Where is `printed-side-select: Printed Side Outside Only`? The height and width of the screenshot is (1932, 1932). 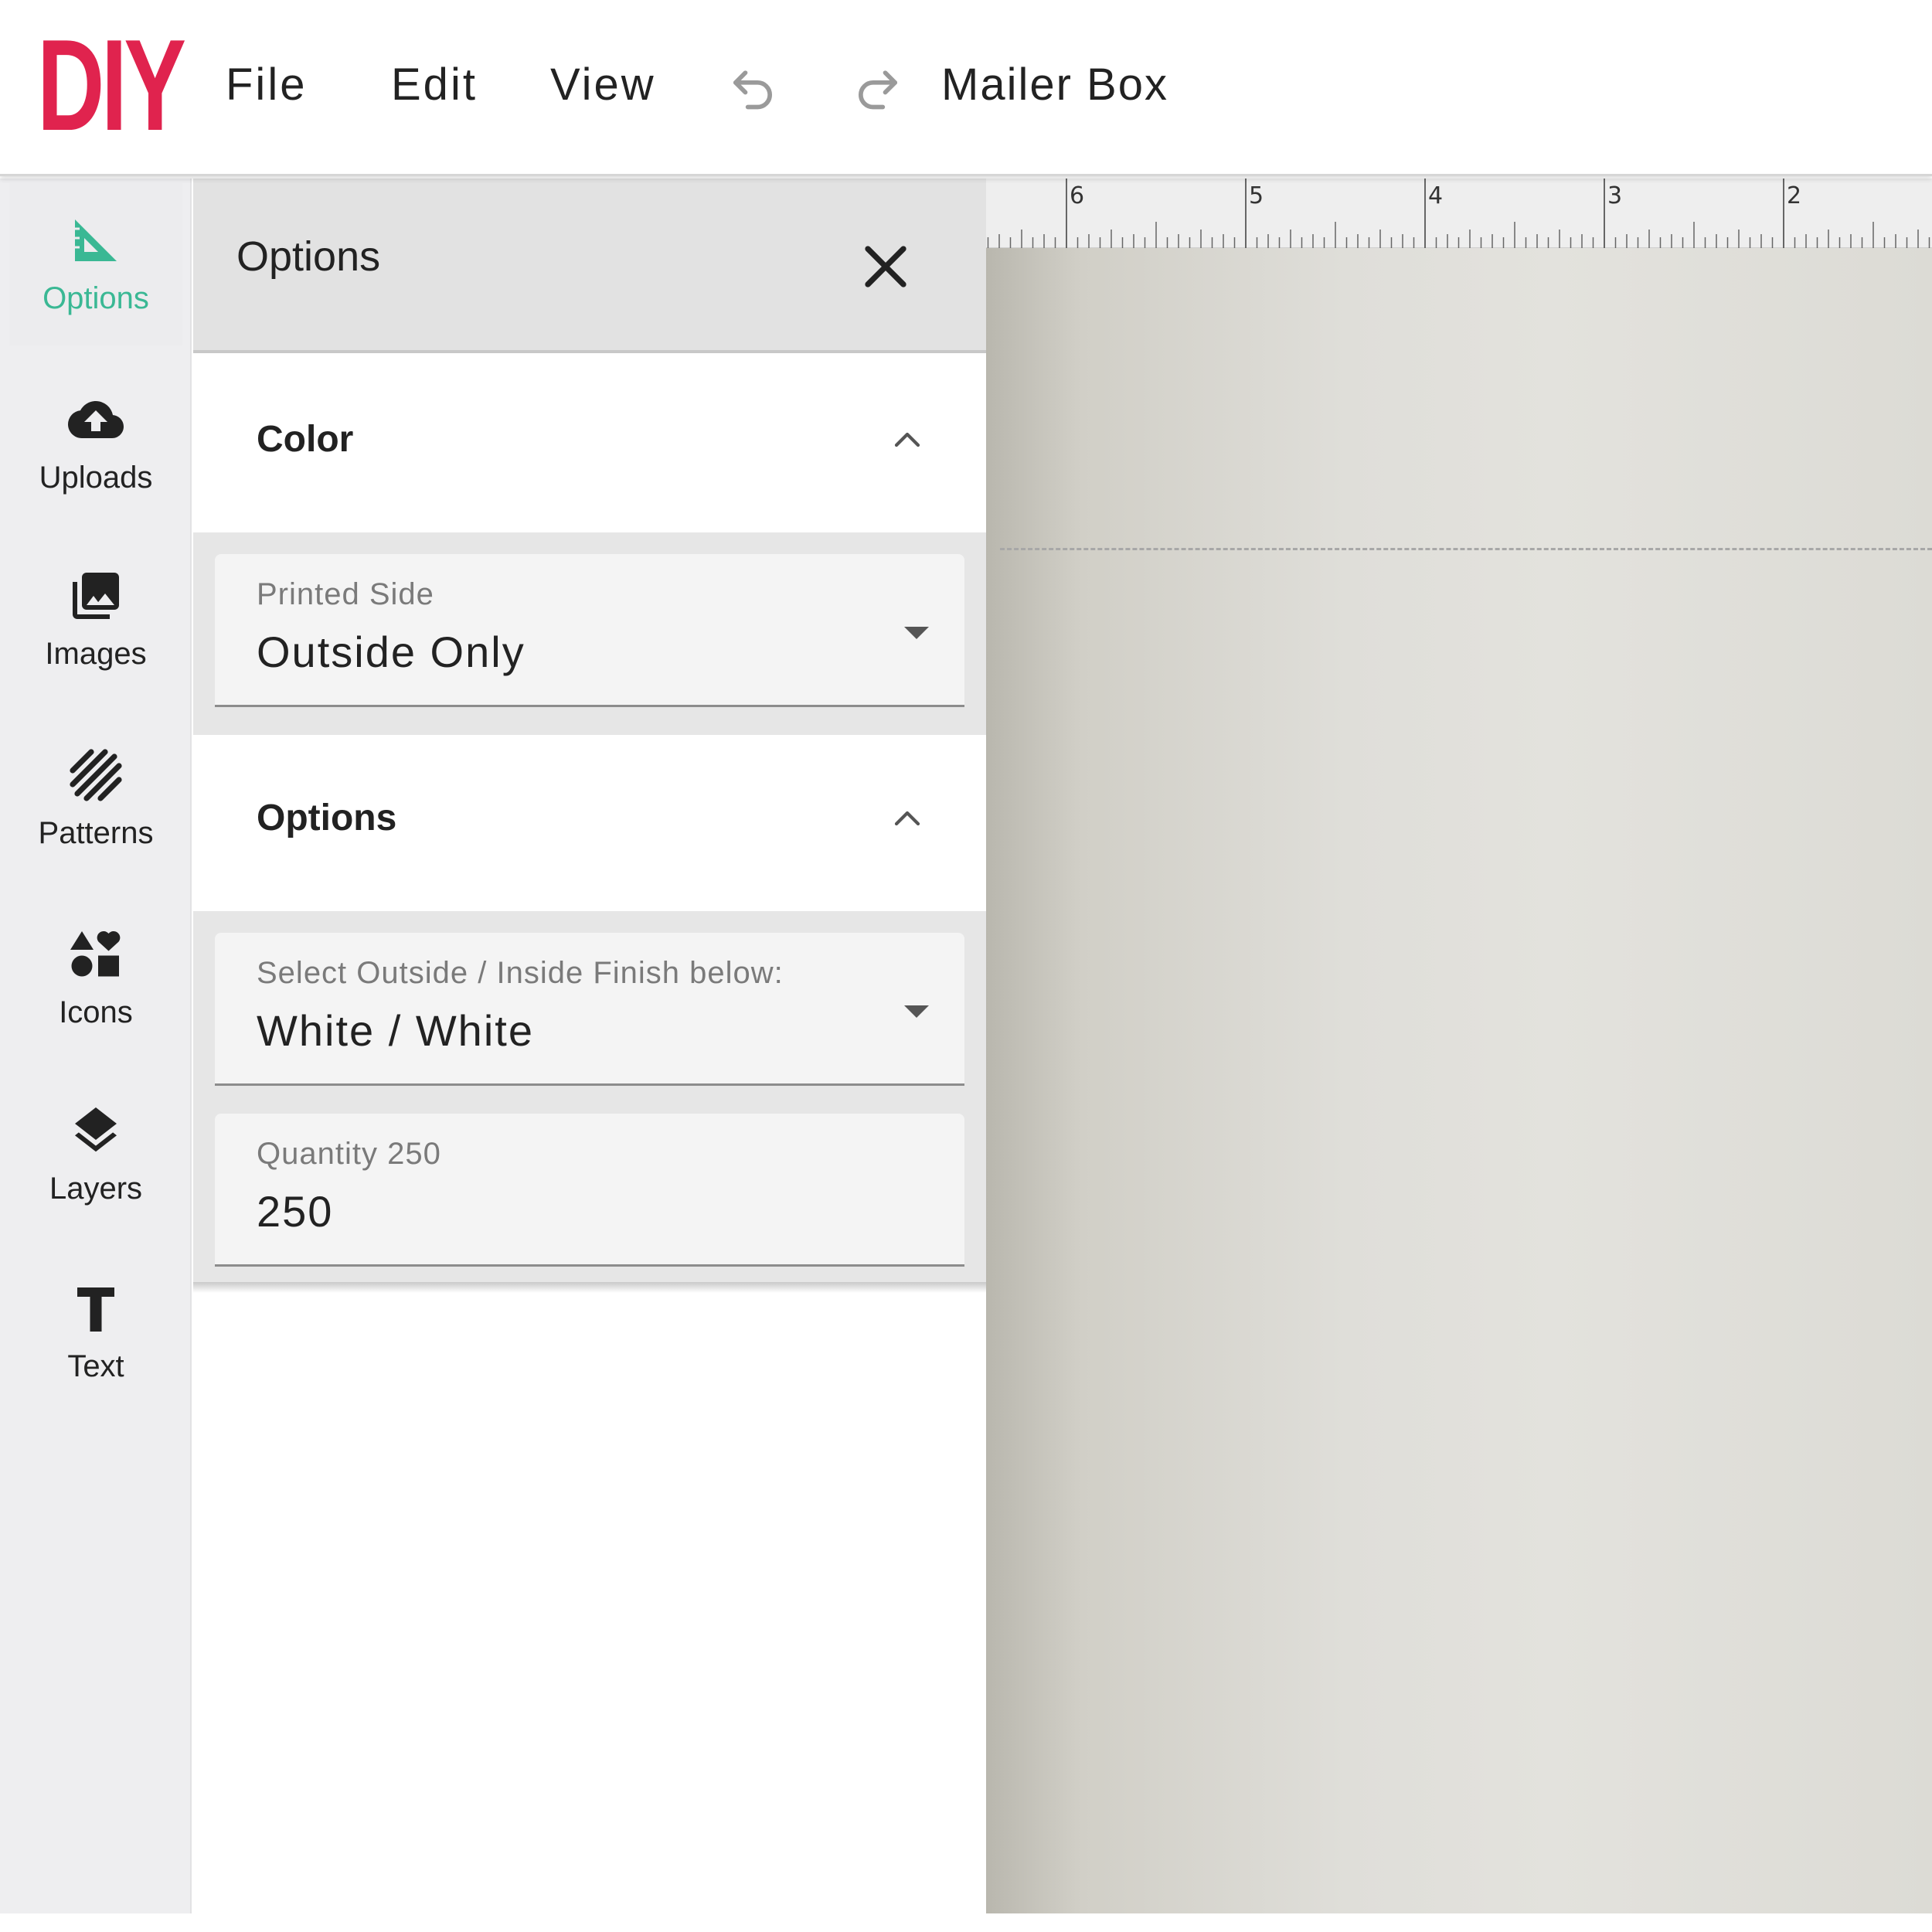 printed-side-select: Printed Side Outside Only is located at coordinates (589, 631).